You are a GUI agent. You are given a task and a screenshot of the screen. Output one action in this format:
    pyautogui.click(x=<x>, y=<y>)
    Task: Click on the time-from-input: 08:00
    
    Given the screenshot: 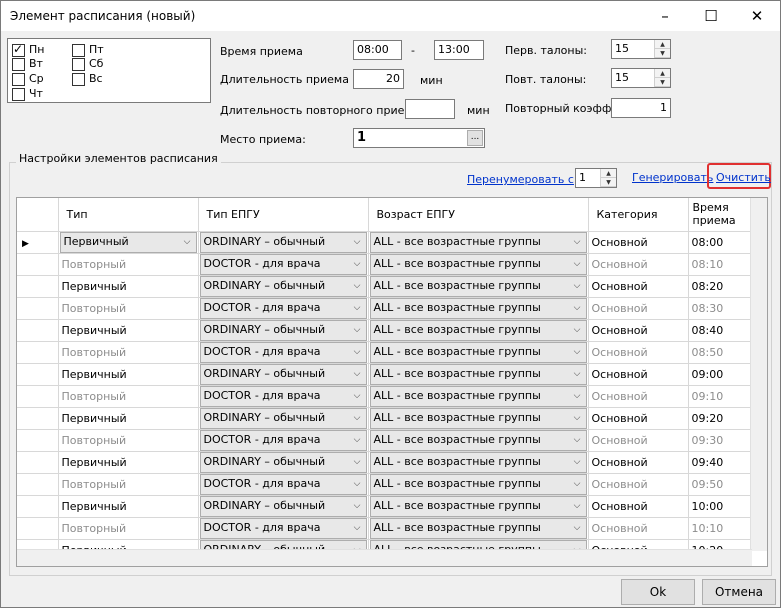 What is the action you would take?
    pyautogui.click(x=377, y=50)
    